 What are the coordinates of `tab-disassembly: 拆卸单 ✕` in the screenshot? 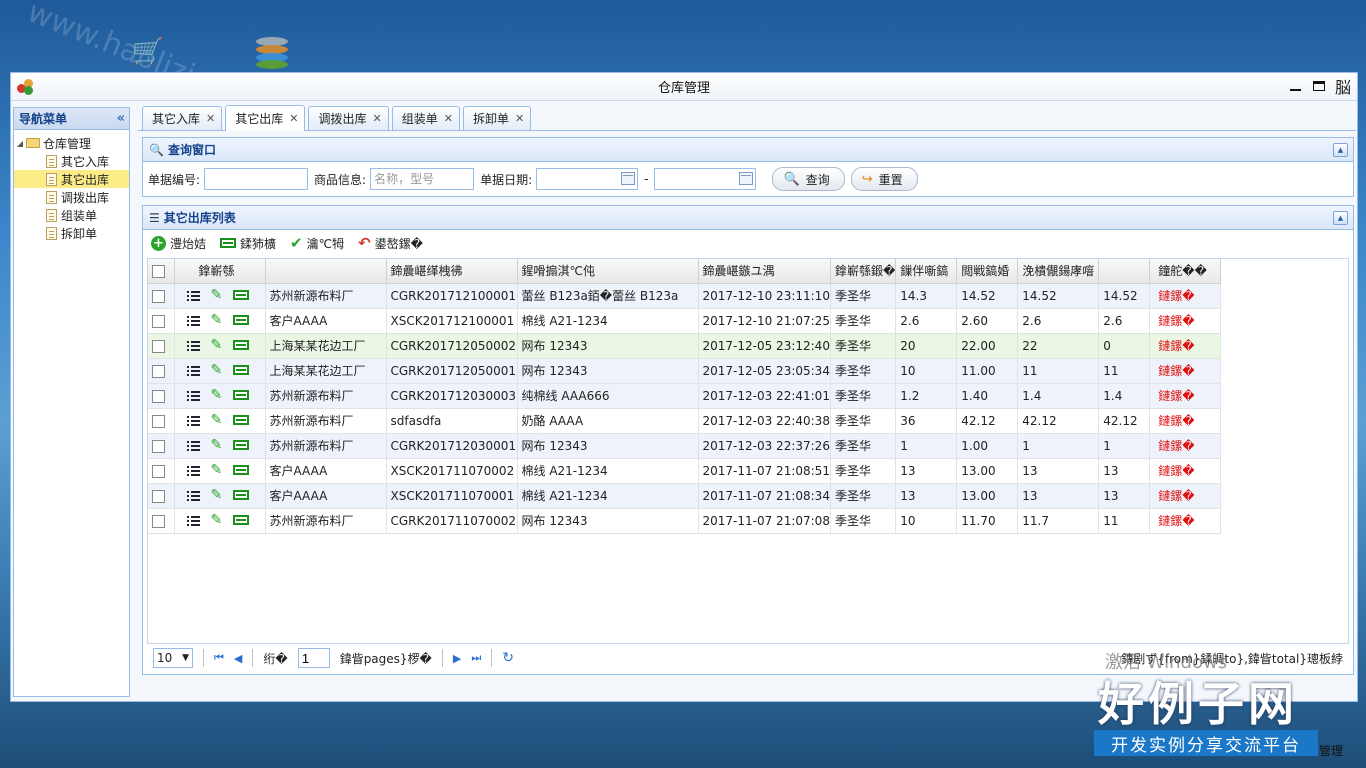 It's located at (497, 118).